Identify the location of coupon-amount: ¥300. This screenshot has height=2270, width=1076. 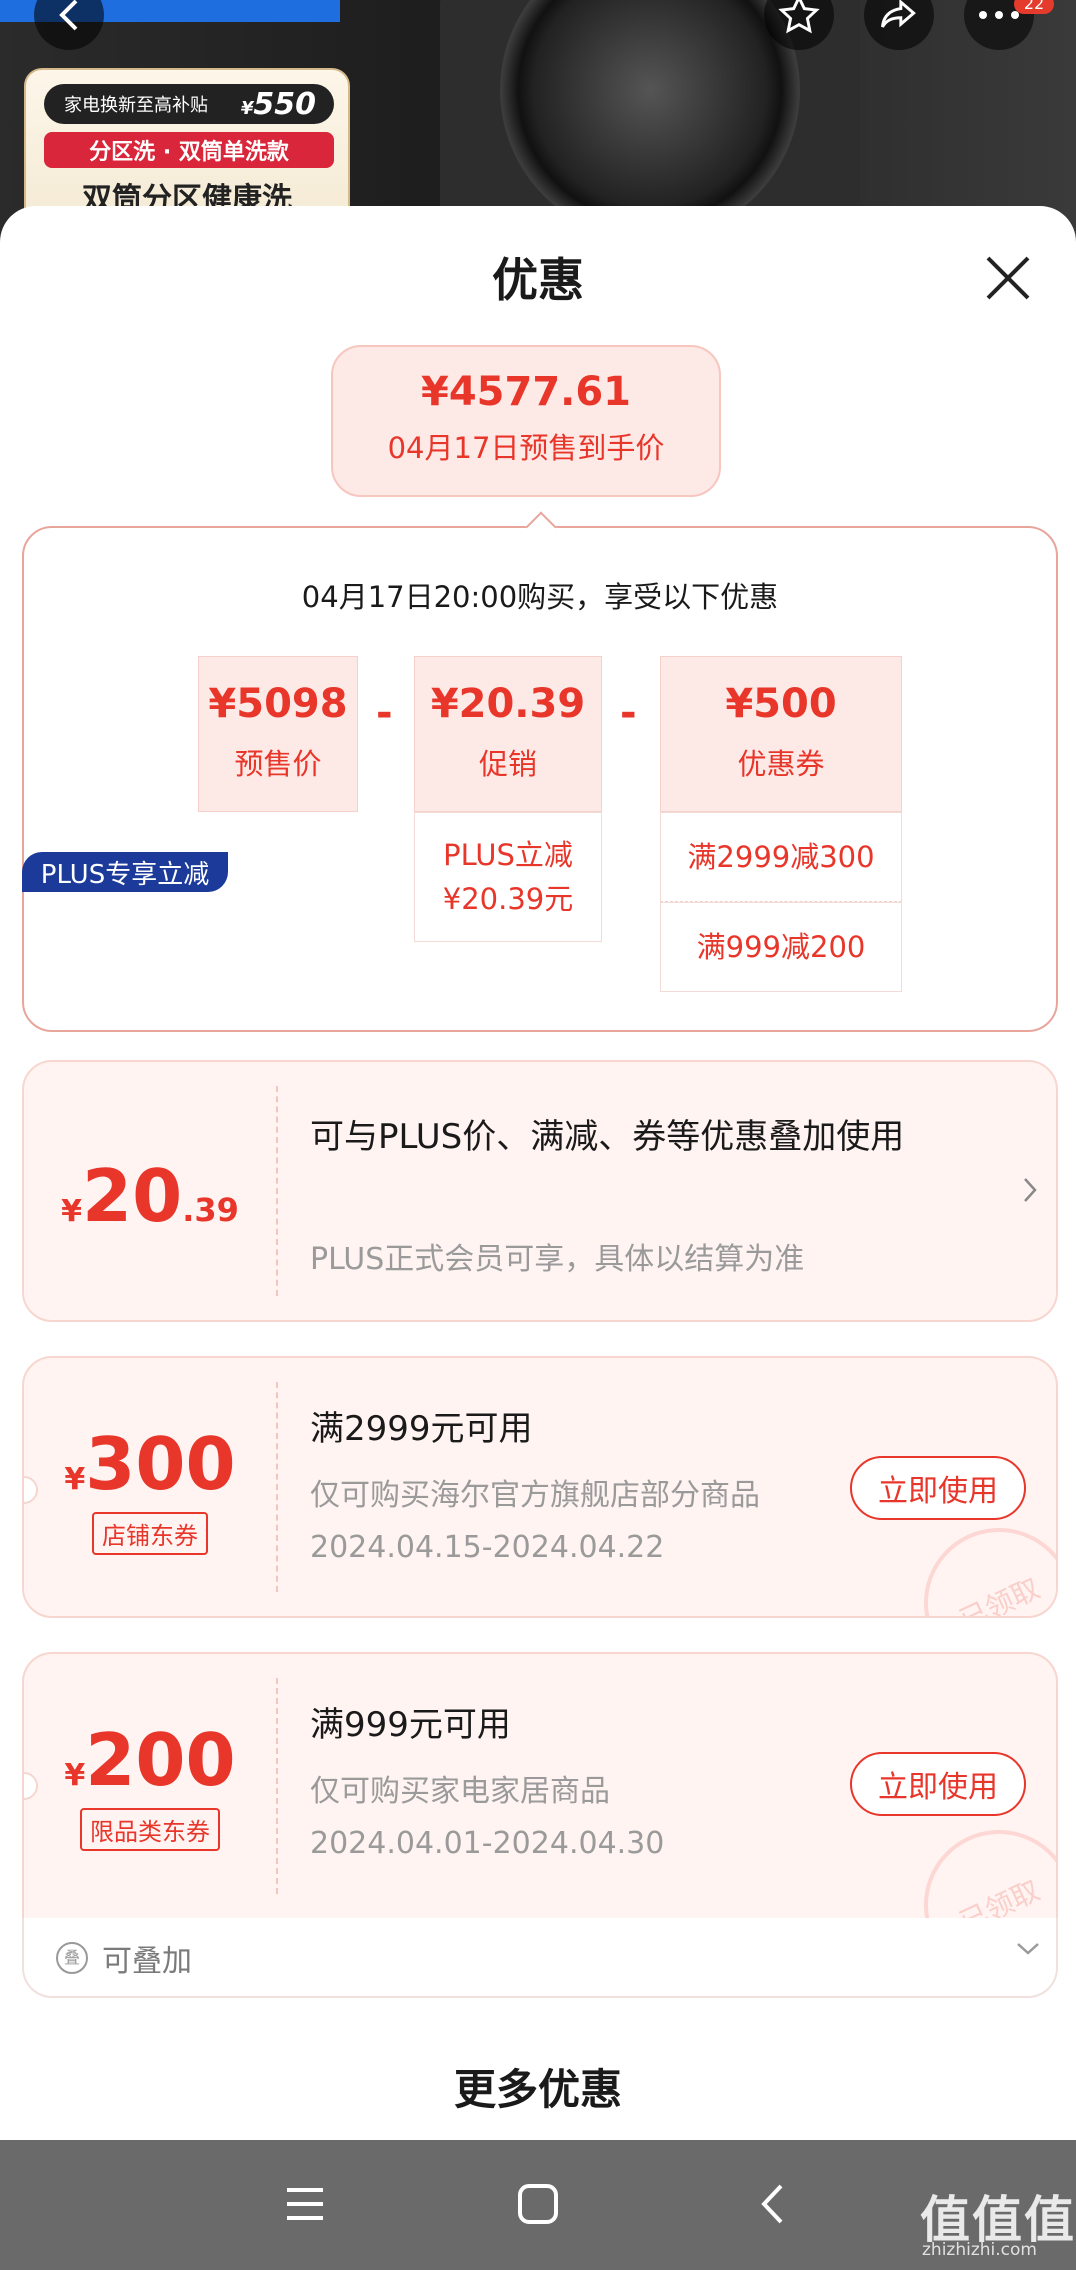
(150, 1464).